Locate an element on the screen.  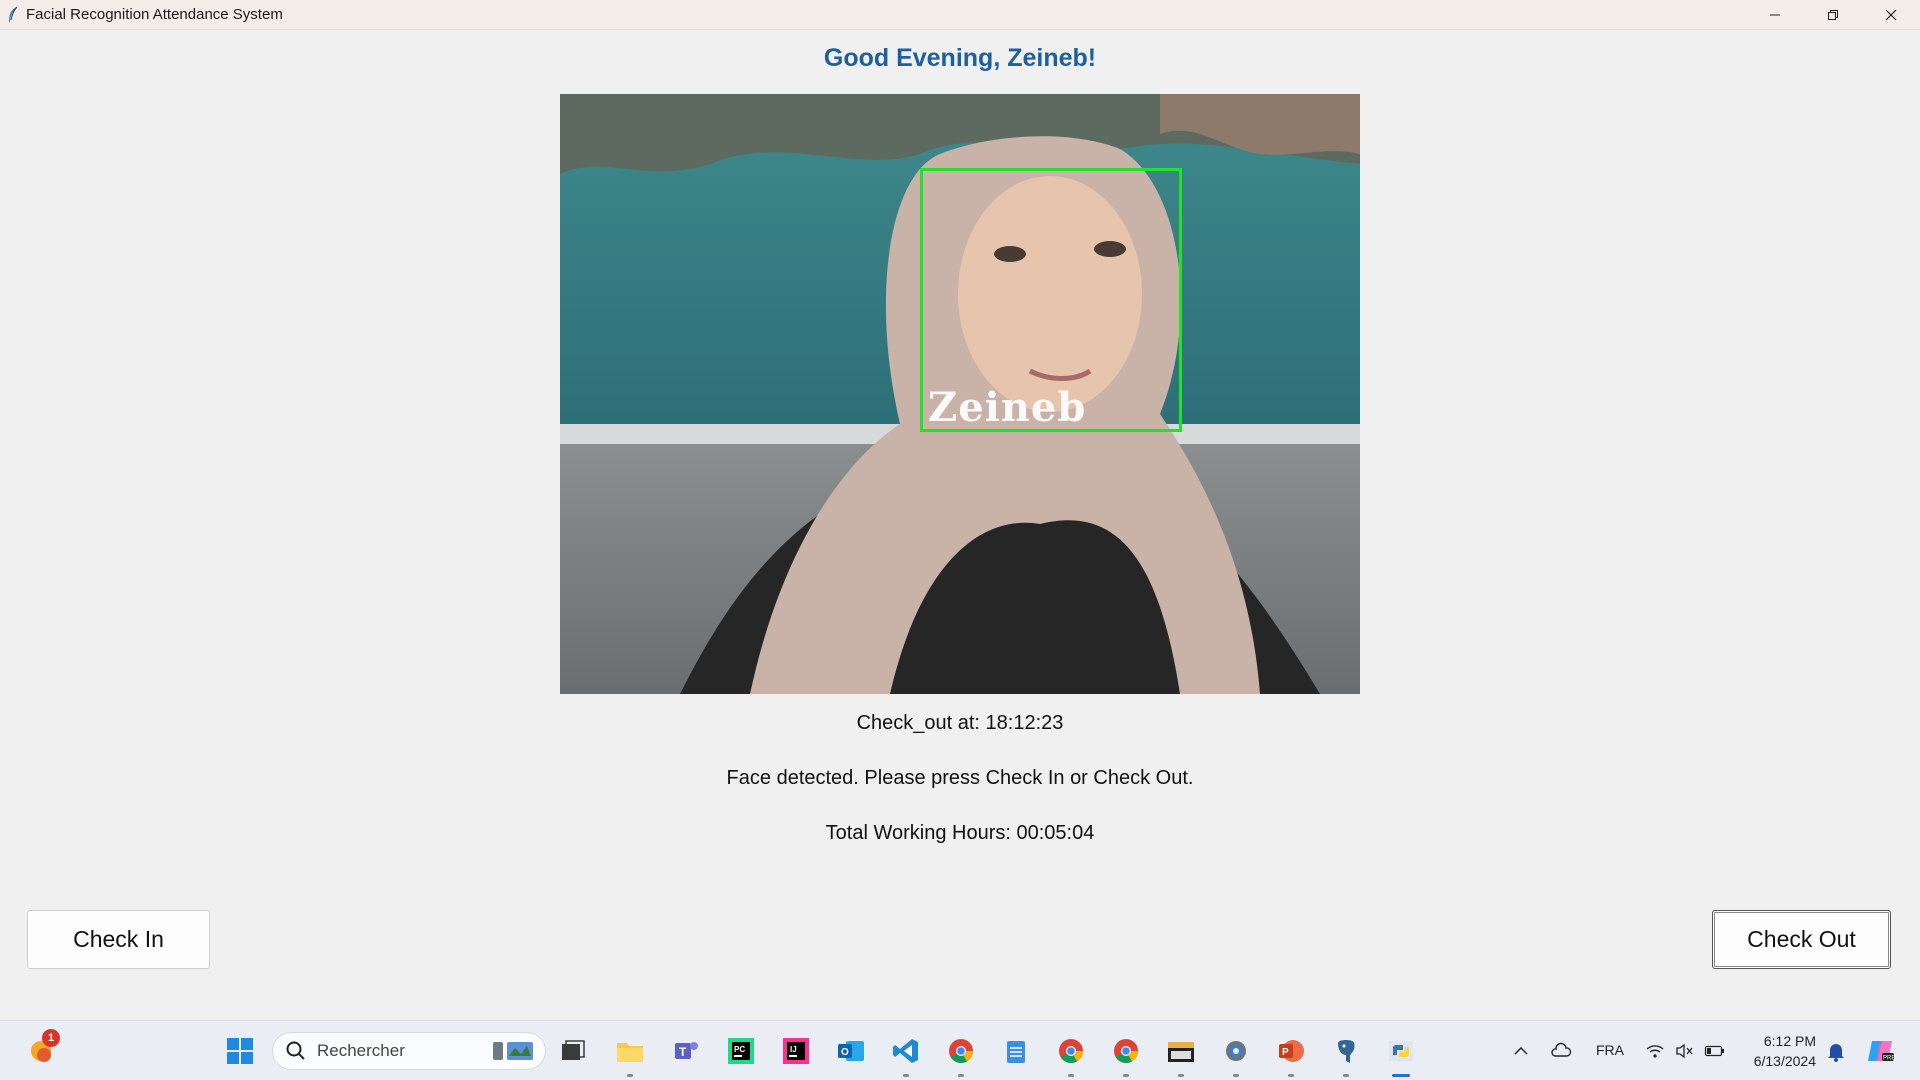
taskbar-file-manager is located at coordinates (1181, 1056).